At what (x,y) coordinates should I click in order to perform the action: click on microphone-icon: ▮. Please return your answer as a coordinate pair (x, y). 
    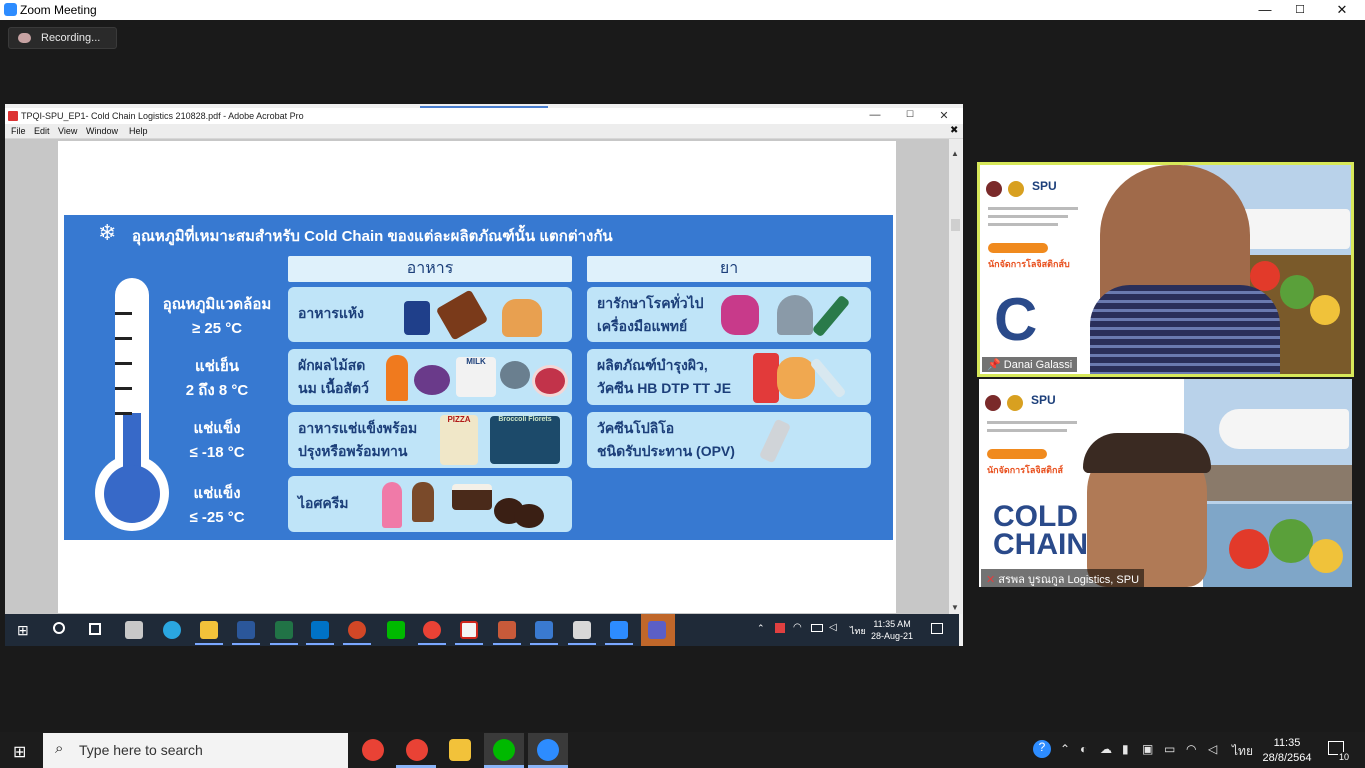
    Looking at the image, I should click on (1125, 749).